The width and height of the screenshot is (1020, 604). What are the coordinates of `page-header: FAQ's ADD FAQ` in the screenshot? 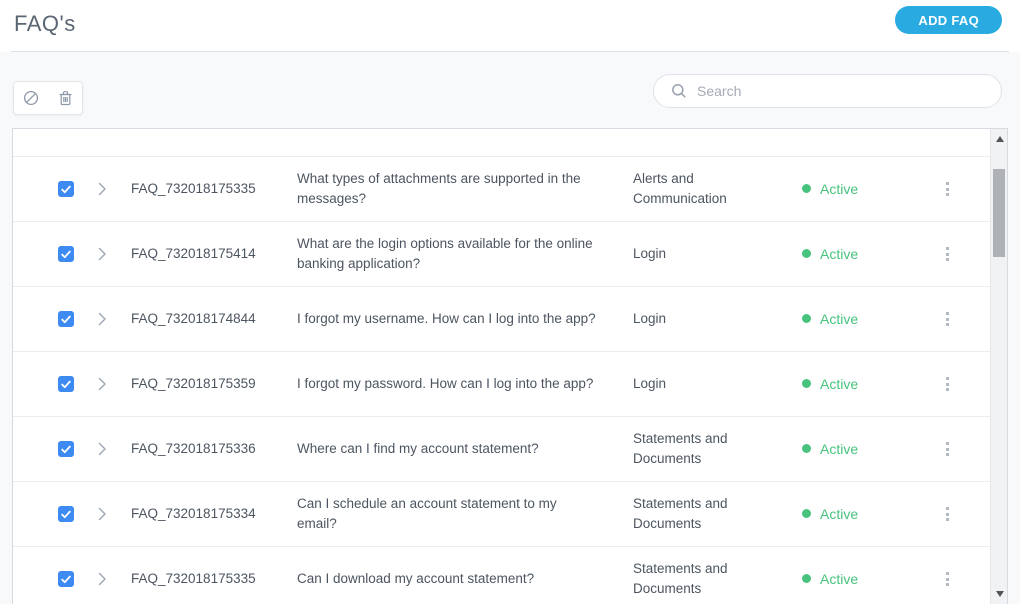 It's located at (510, 26).